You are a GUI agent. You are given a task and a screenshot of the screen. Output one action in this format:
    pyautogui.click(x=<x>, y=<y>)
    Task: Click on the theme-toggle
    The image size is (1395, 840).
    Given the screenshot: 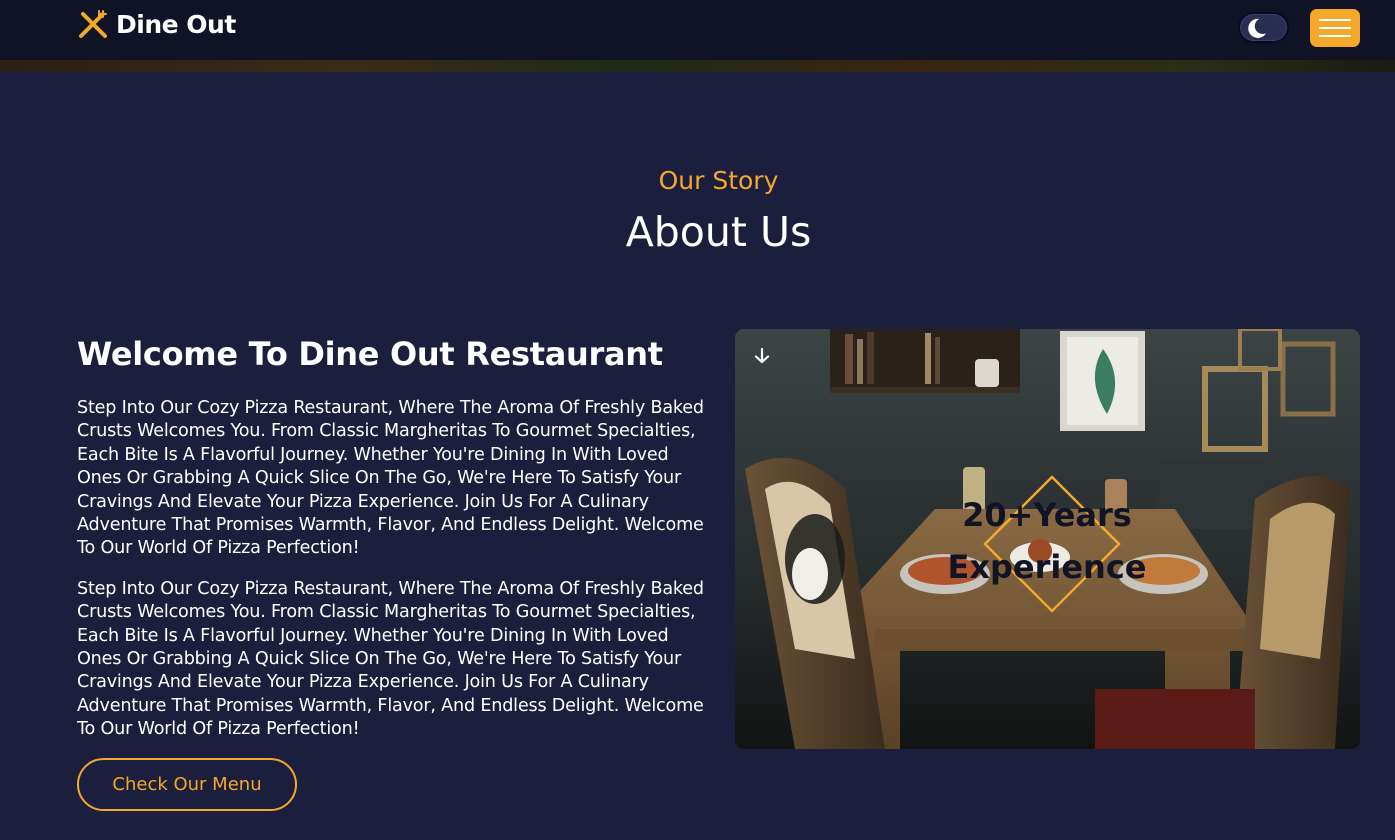 What is the action you would take?
    pyautogui.click(x=1263, y=27)
    